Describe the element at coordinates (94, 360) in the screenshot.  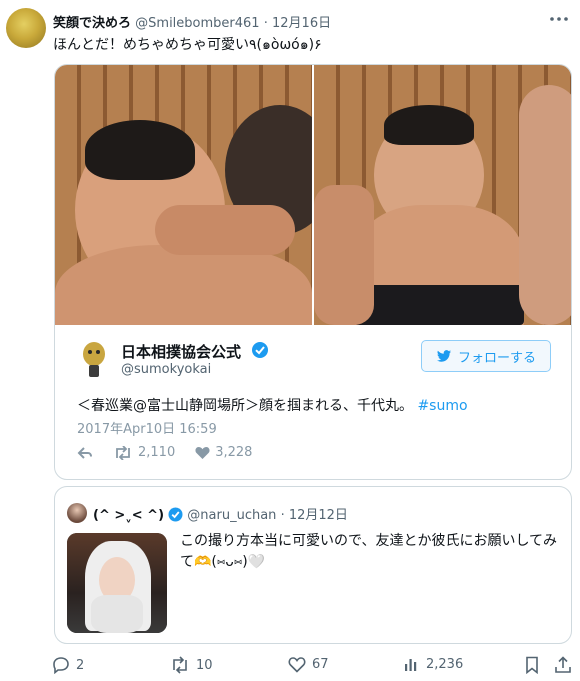
I see `org-logo-icon` at that location.